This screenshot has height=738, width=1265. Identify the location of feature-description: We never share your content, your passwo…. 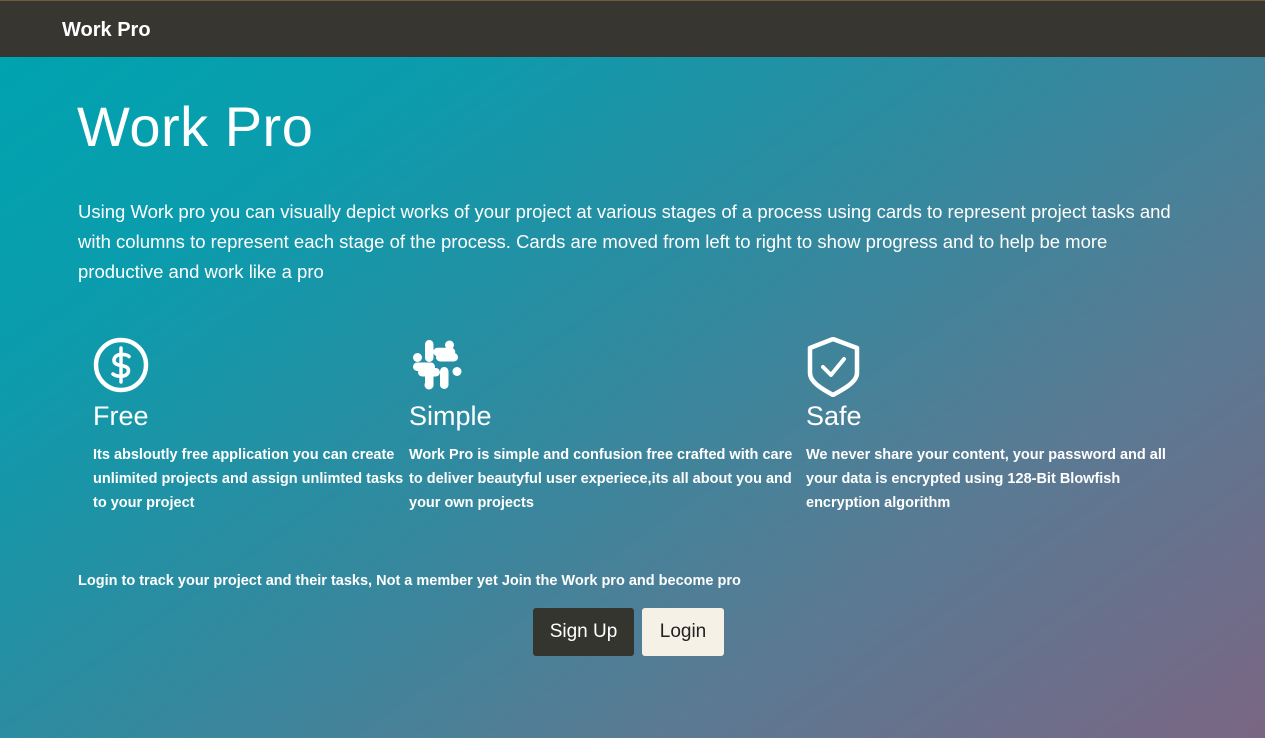
(986, 479).